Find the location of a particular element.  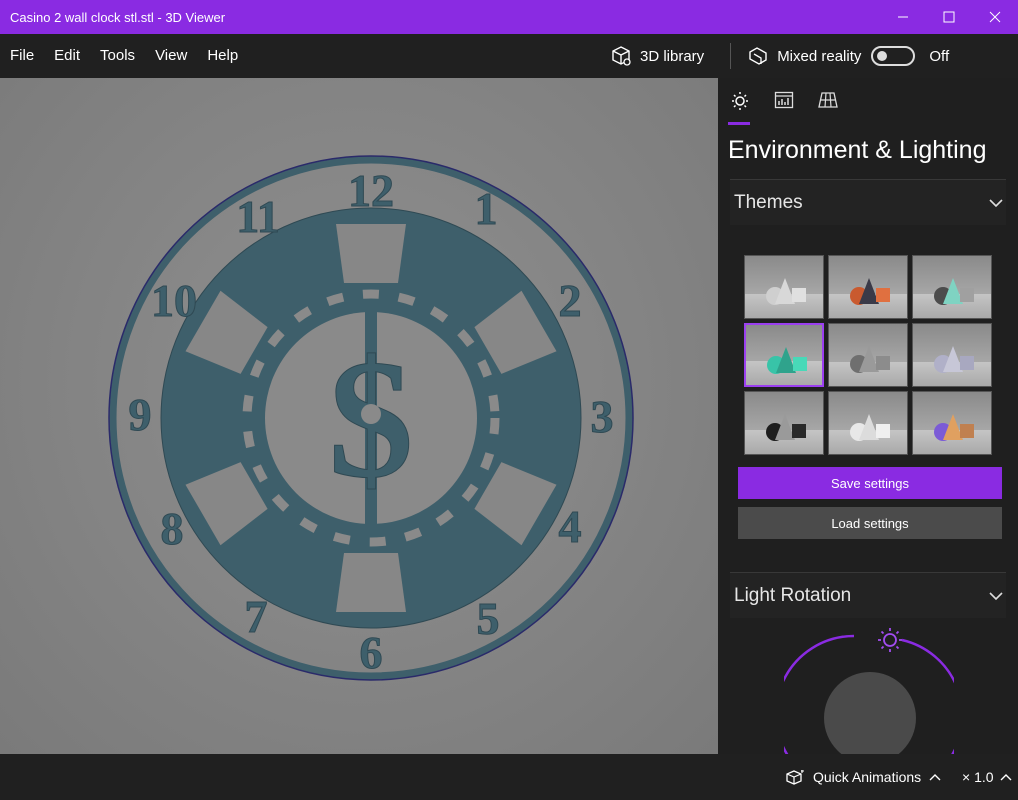

mixed-reality-label: Mixed reality is located at coordinates (819, 56).